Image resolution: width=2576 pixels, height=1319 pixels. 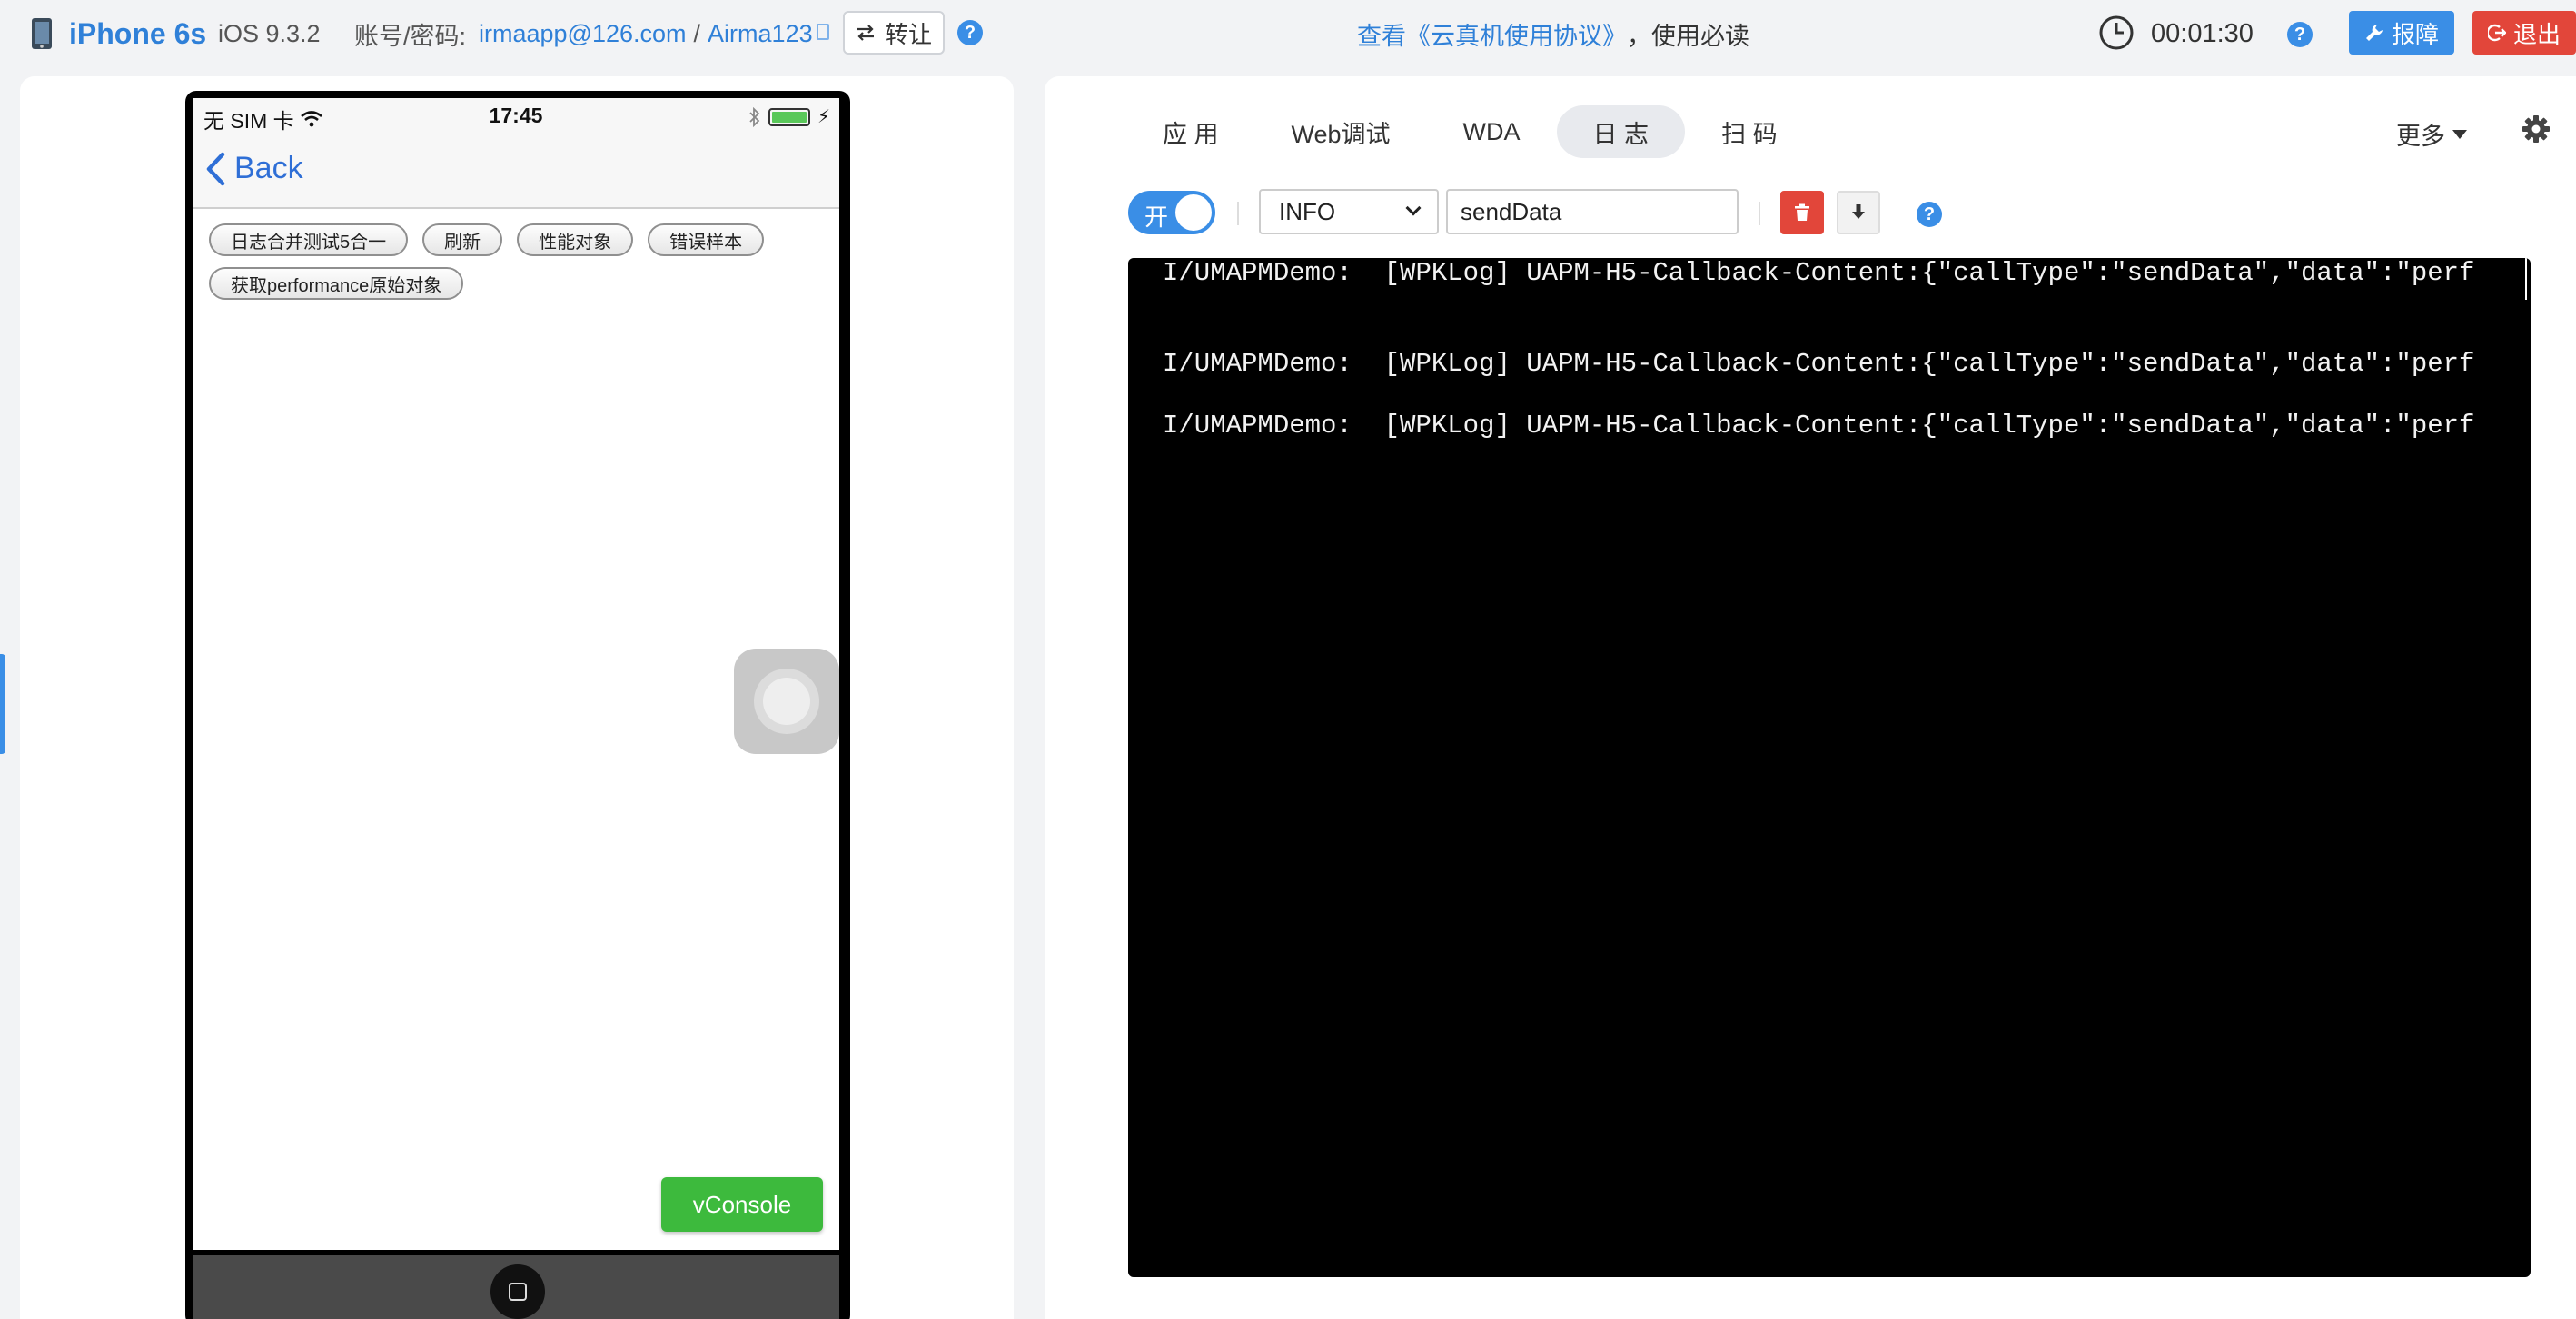 What do you see at coordinates (2496, 33) in the screenshot?
I see `logout-icon` at bounding box center [2496, 33].